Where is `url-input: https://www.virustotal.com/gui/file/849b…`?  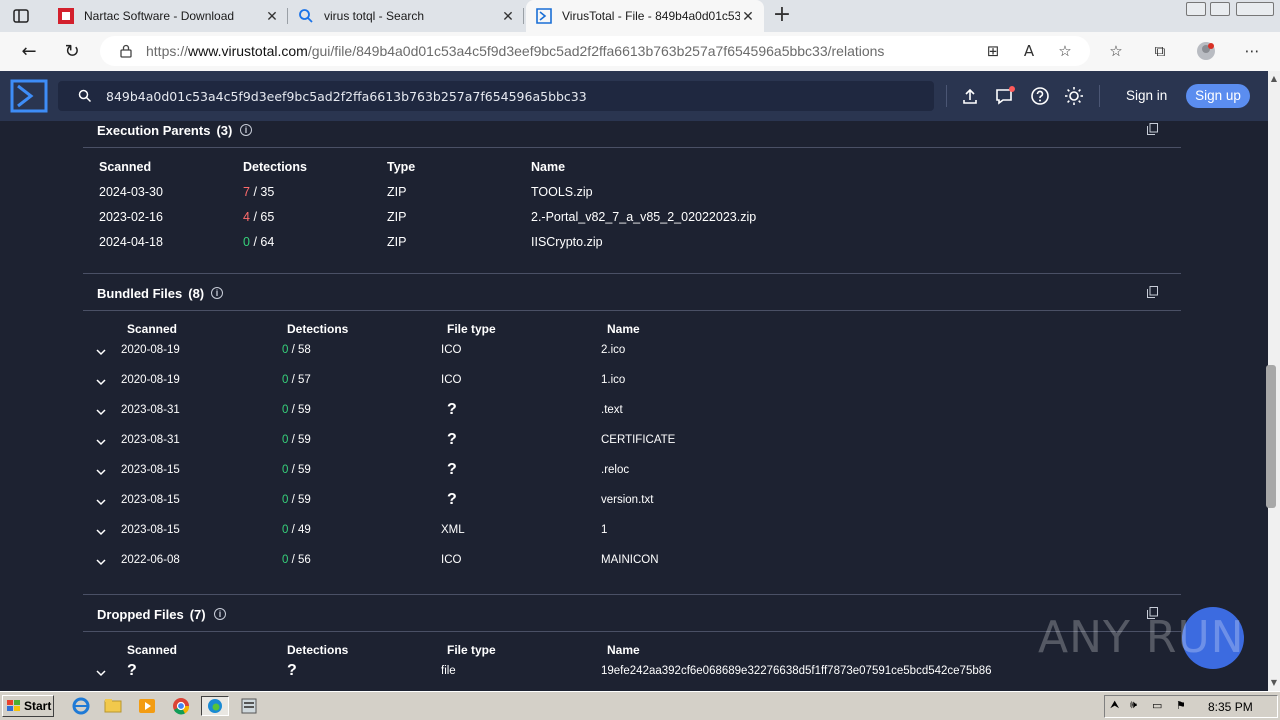 url-input: https://www.virustotal.com/gui/file/849b… is located at coordinates (595, 51).